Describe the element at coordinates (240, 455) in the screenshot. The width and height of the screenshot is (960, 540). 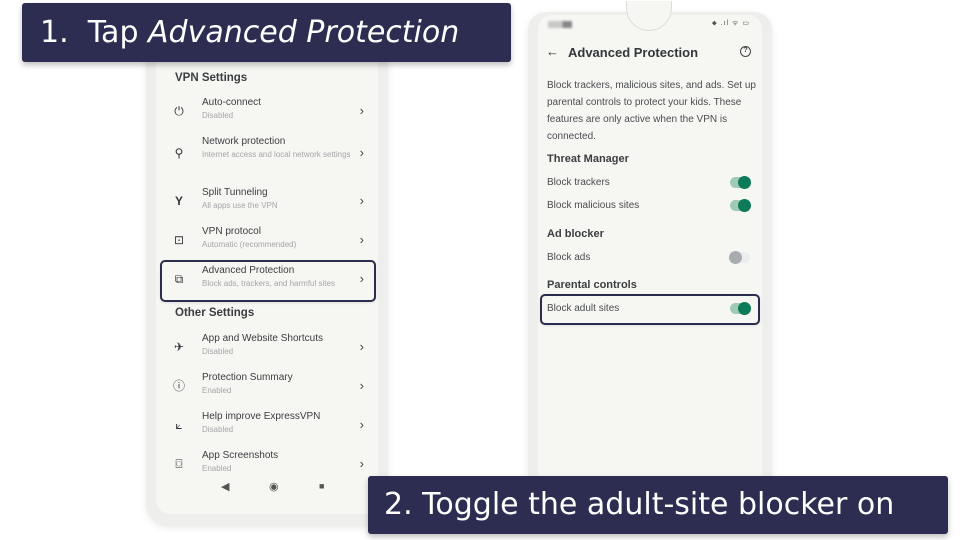
I see `item-label: App Screenshots` at that location.